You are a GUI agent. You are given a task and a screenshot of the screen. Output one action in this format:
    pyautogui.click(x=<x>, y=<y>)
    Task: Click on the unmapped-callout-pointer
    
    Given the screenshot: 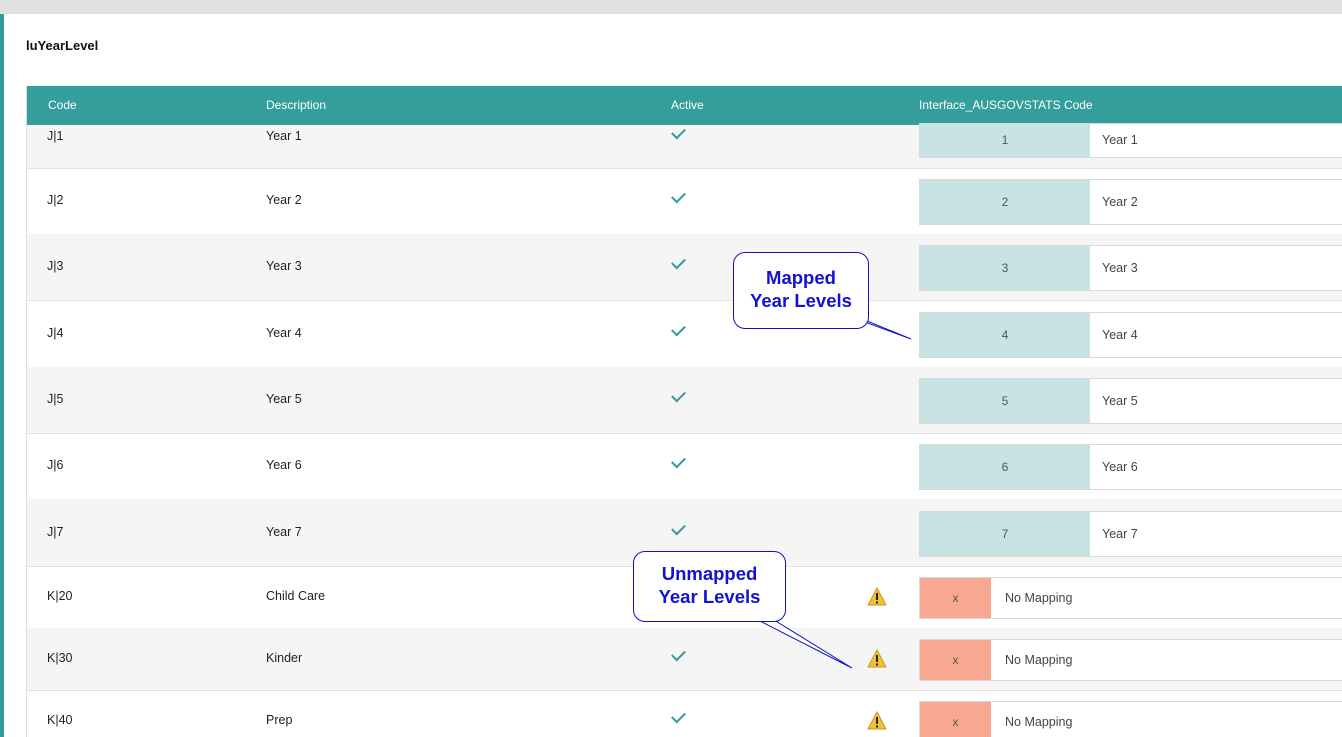 What is the action you would take?
    pyautogui.click(x=802, y=642)
    